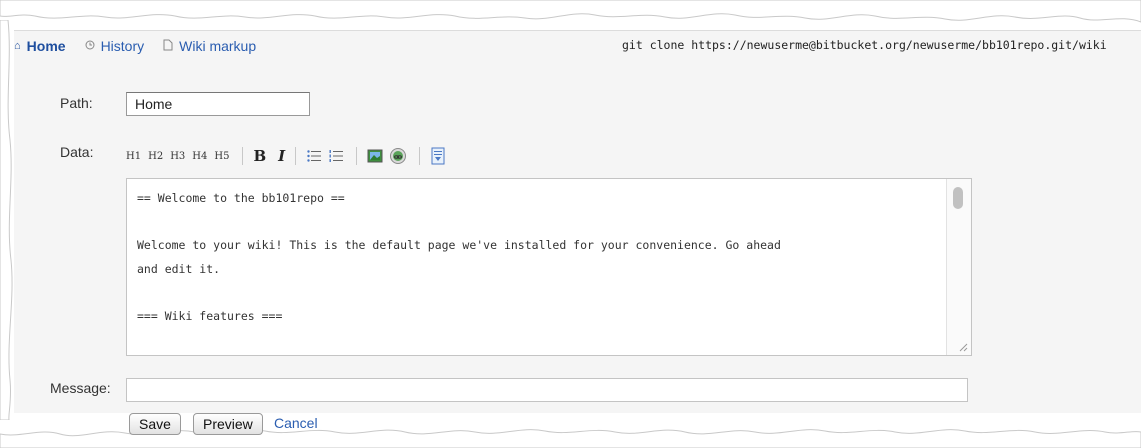 The image size is (1141, 448). What do you see at coordinates (76, 103) in the screenshot?
I see `path-label: Path:` at bounding box center [76, 103].